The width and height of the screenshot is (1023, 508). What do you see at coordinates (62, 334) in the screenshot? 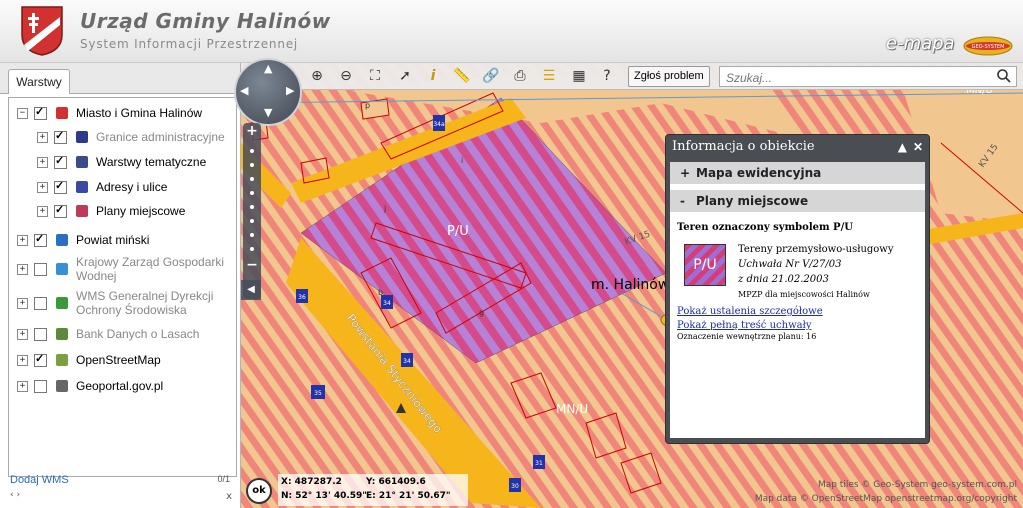
I see `forest-icon` at bounding box center [62, 334].